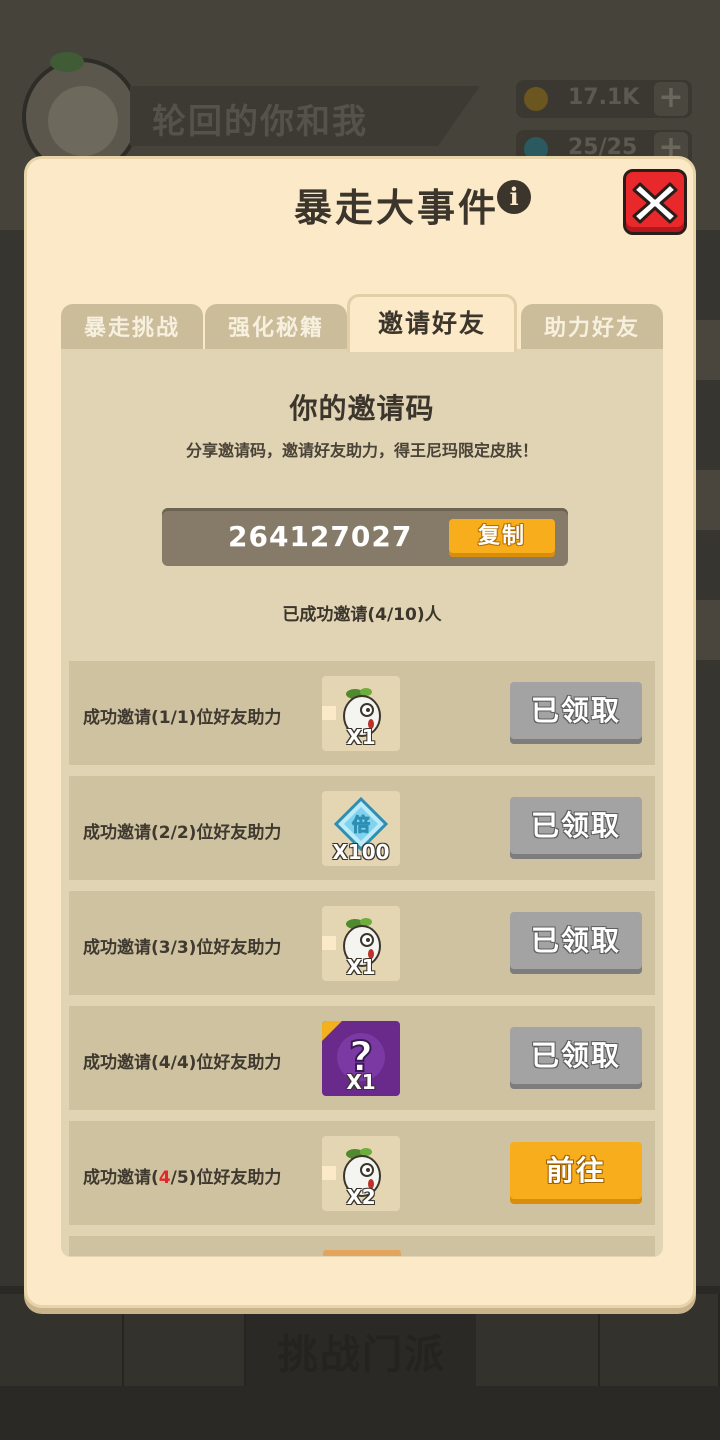 This screenshot has width=720, height=1440. I want to click on go-button: 前往, so click(576, 1173).